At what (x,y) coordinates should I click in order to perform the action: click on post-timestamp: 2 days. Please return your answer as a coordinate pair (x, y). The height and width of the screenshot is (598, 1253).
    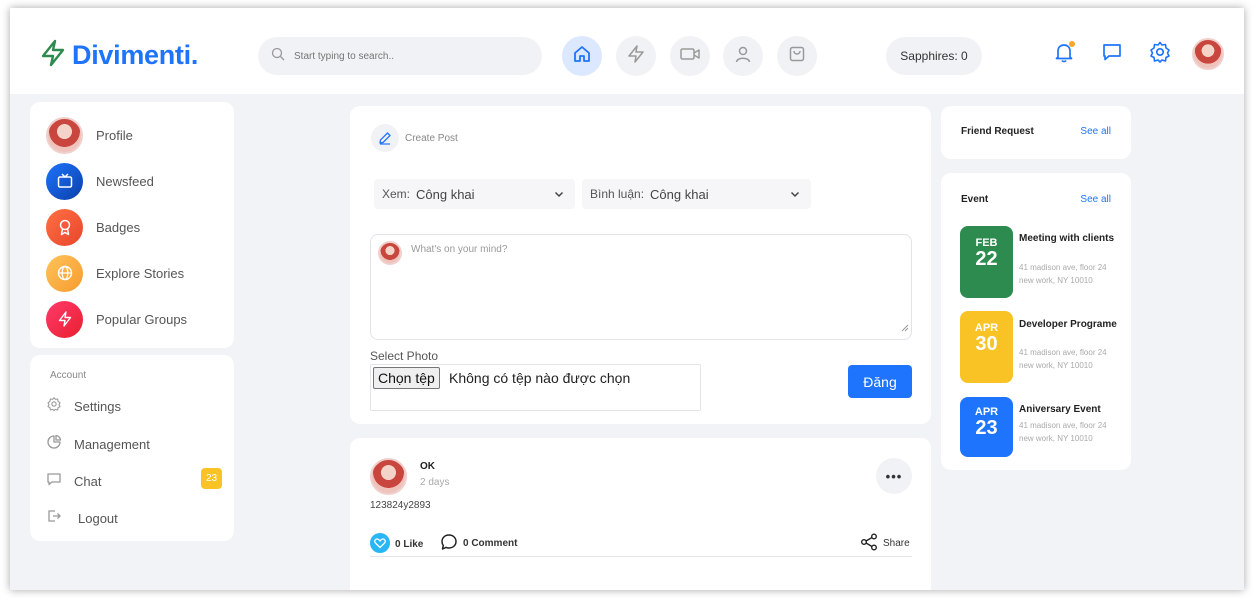
    Looking at the image, I should click on (435, 482).